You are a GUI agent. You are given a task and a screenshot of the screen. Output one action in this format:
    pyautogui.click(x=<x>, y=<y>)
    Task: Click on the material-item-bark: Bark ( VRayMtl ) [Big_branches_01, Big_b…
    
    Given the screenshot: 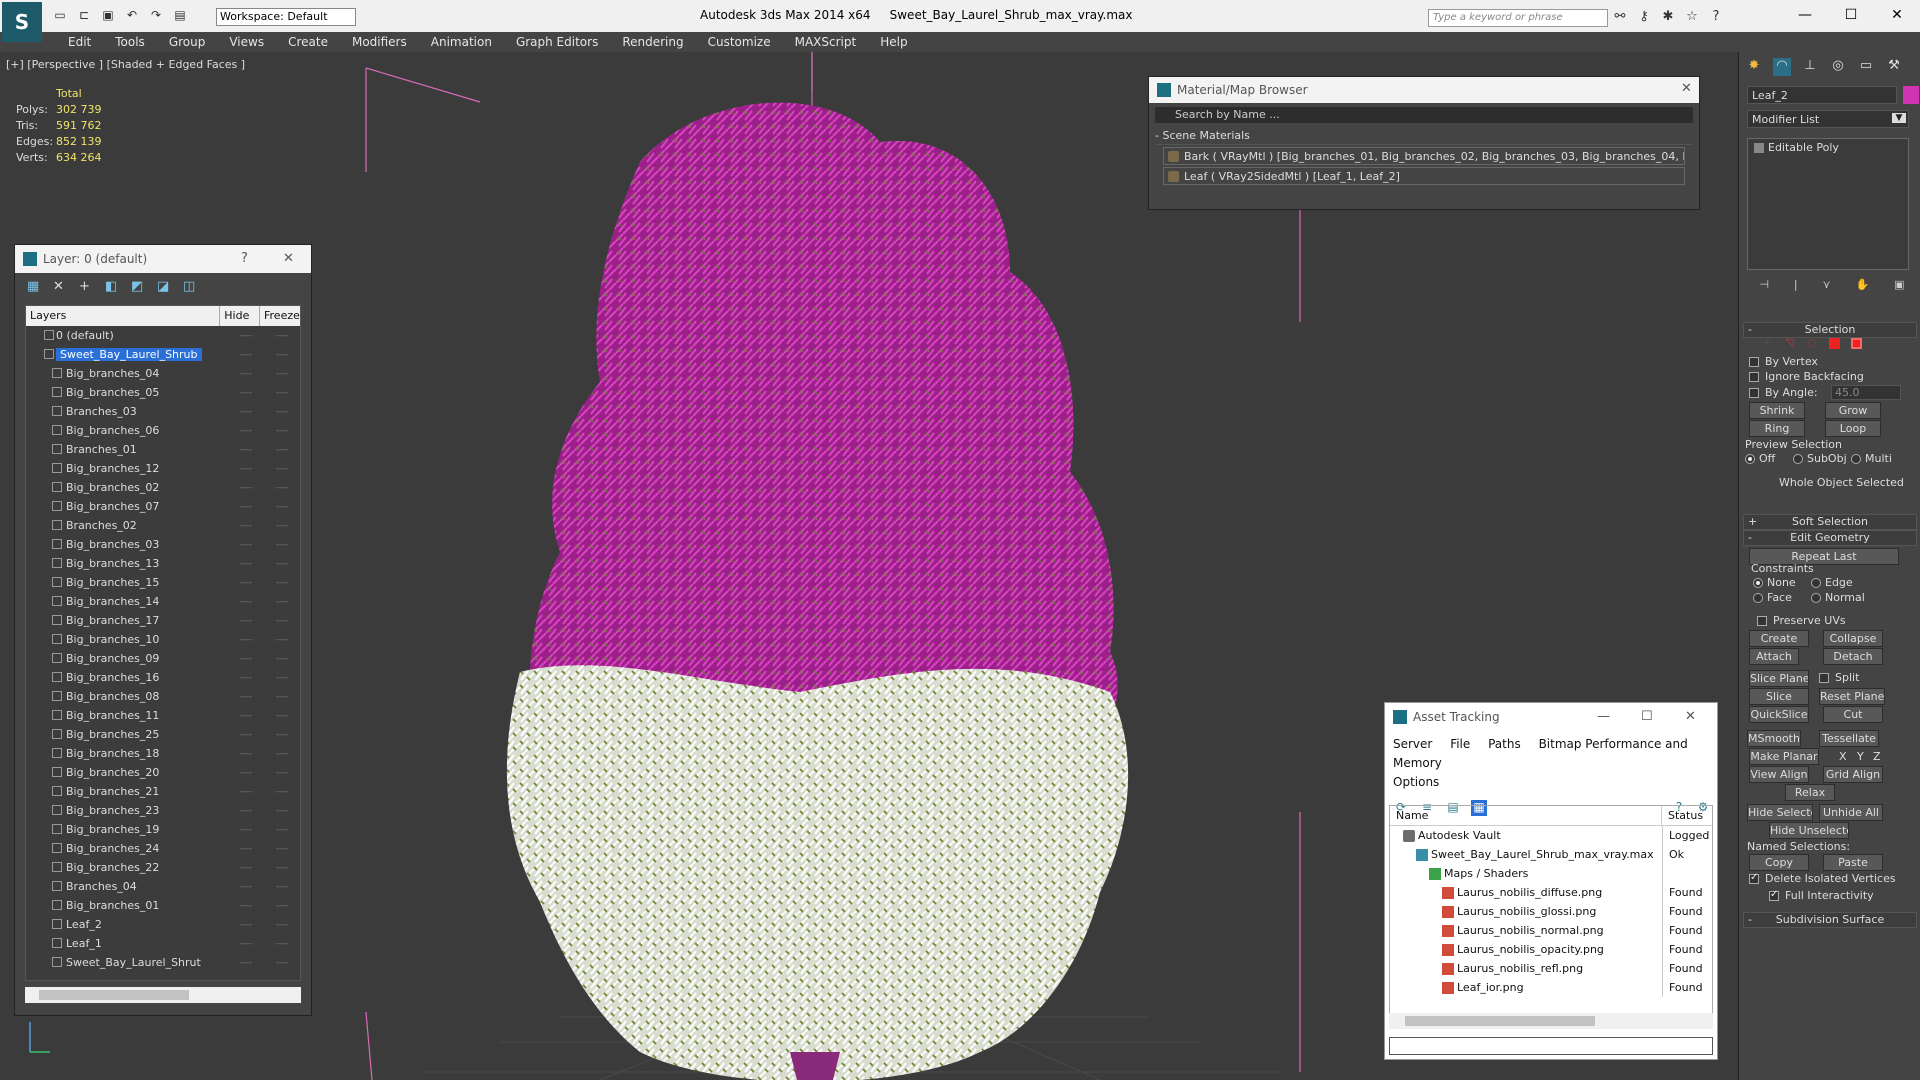 What is the action you would take?
    pyautogui.click(x=1424, y=156)
    